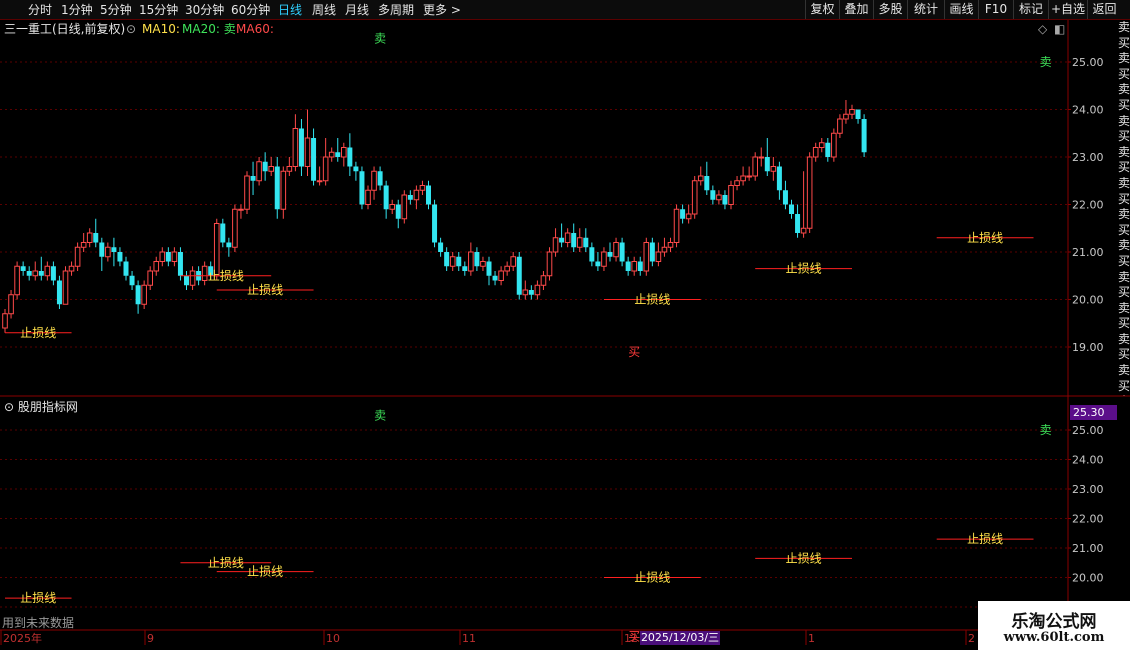 The width and height of the screenshot is (1130, 650). Describe the element at coordinates (9, 407) in the screenshot. I see `collapse-circle-icon: ⊙` at that location.